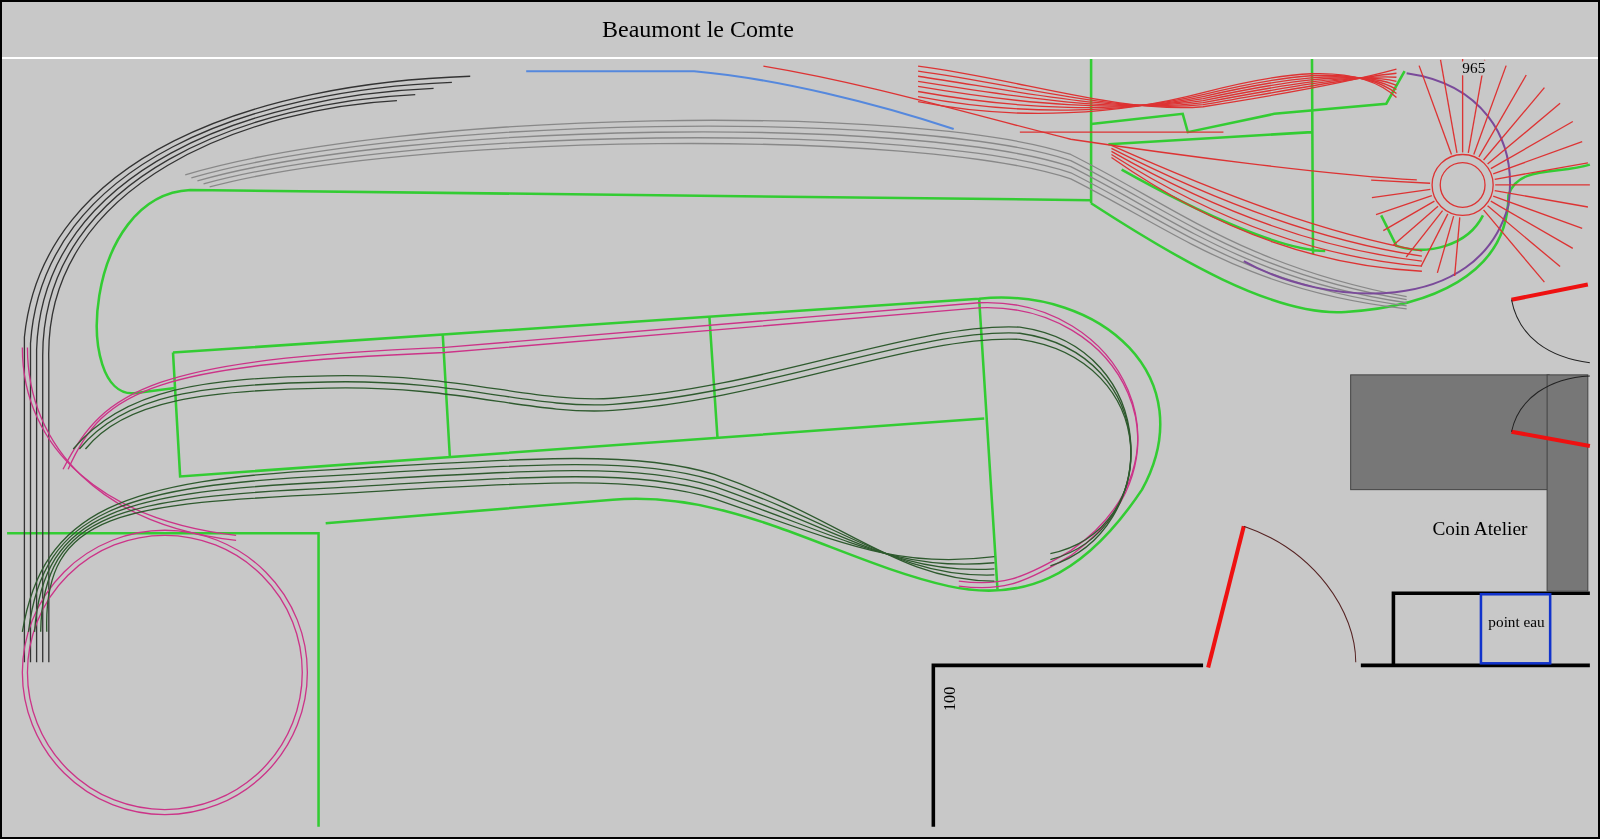 The image size is (1600, 839). What do you see at coordinates (1516, 621) in the screenshot?
I see `plan-label: point eau` at bounding box center [1516, 621].